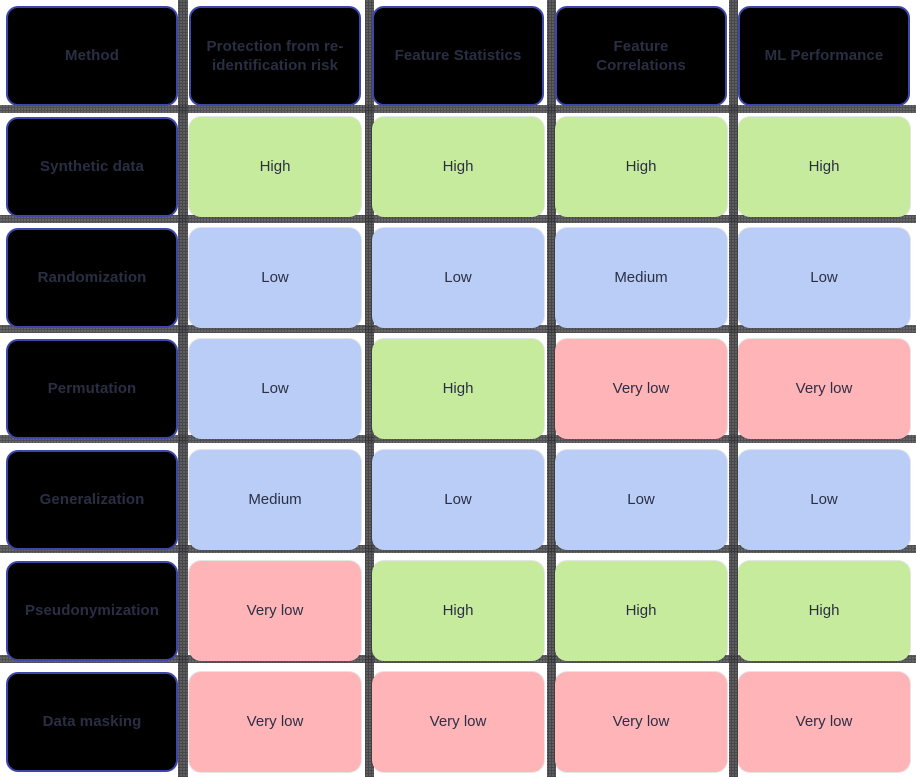  What do you see at coordinates (92, 389) in the screenshot?
I see `row-label-2: Permutation` at bounding box center [92, 389].